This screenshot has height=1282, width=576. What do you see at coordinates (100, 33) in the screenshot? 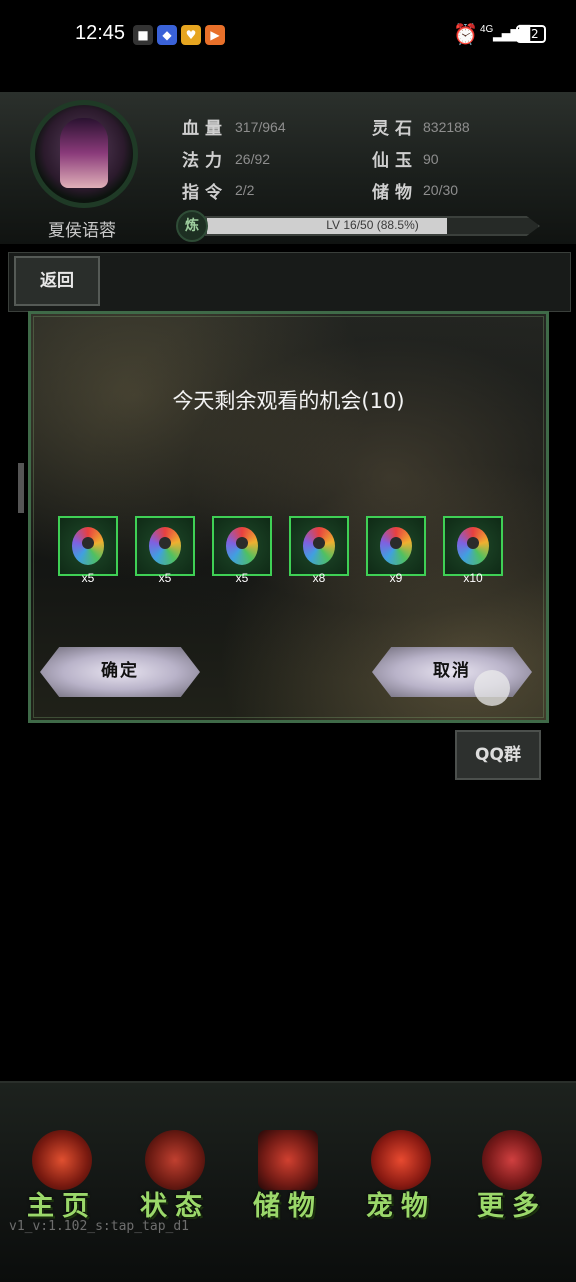
I see `status-time: 12:45` at bounding box center [100, 33].